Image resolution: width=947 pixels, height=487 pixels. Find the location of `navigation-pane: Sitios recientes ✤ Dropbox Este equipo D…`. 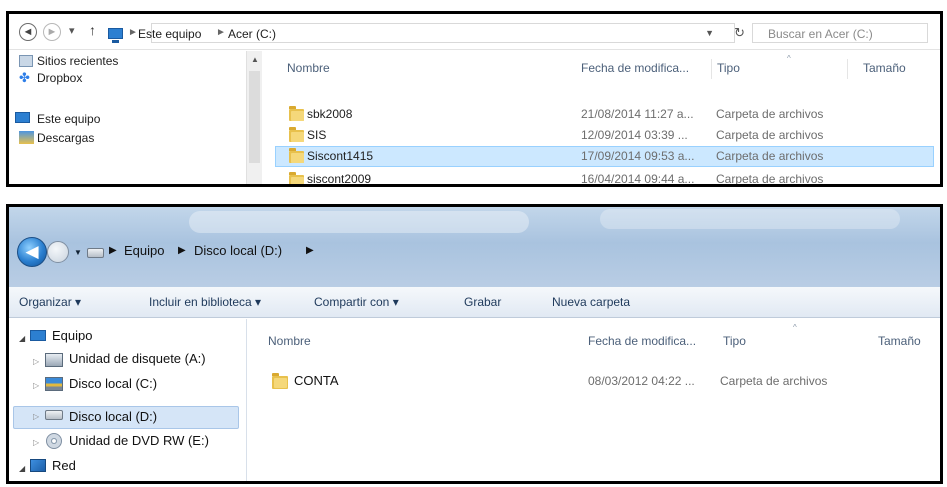

navigation-pane: Sitios recientes ✤ Dropbox Este equipo D… is located at coordinates (135, 117).